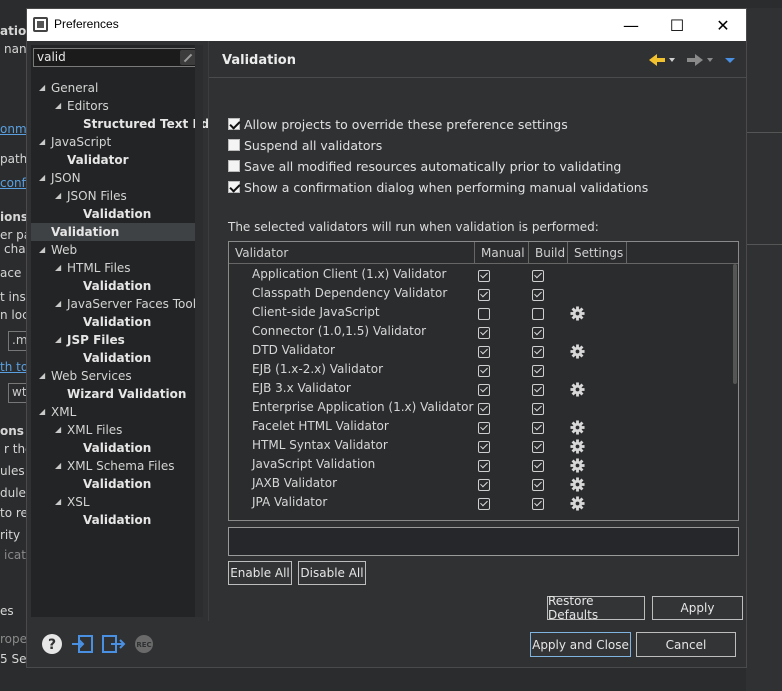  Describe the element at coordinates (479, 351) in the screenshot. I see `table-row: DTD Validator` at that location.